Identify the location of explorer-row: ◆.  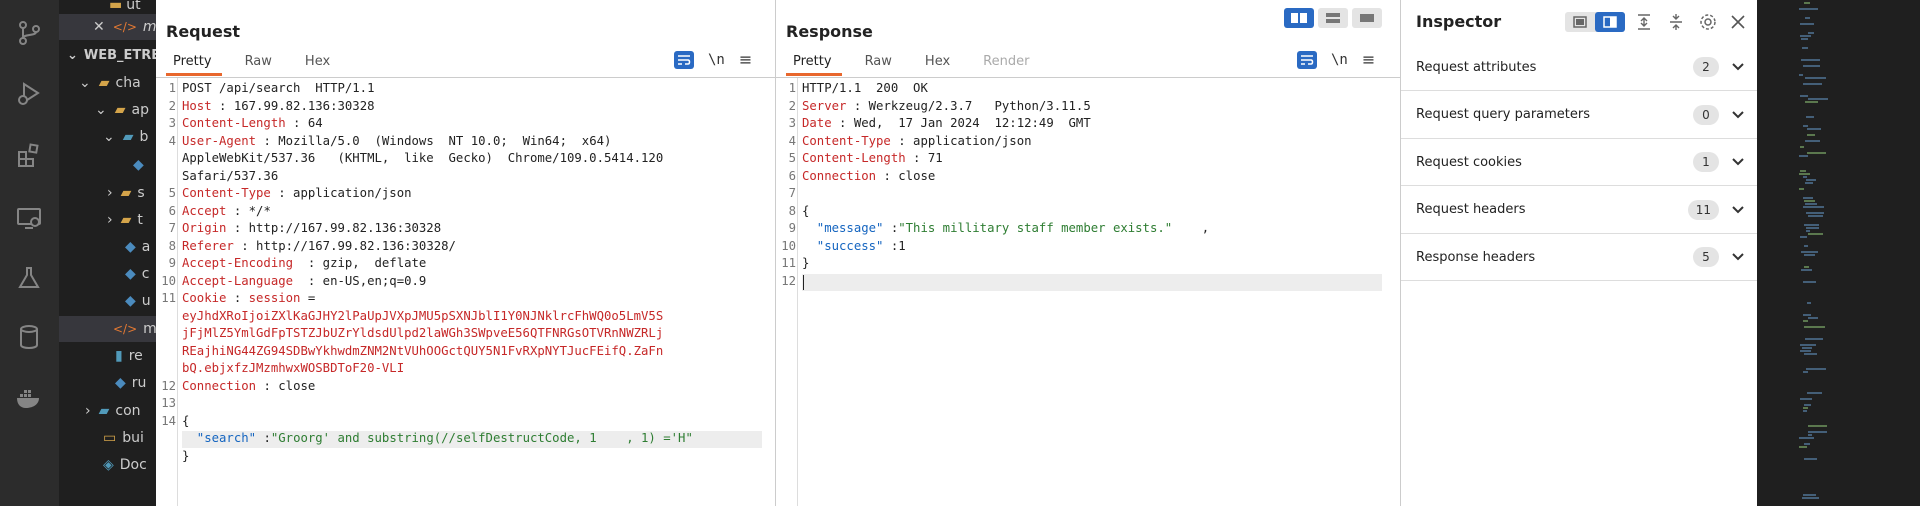
(138, 165).